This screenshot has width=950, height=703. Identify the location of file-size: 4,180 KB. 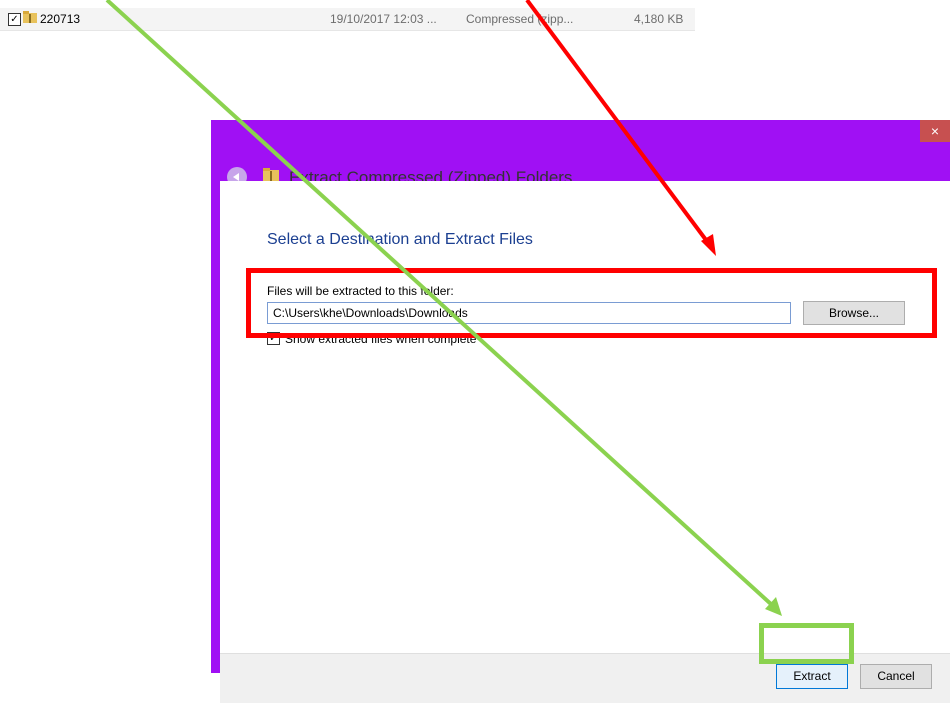
(659, 19).